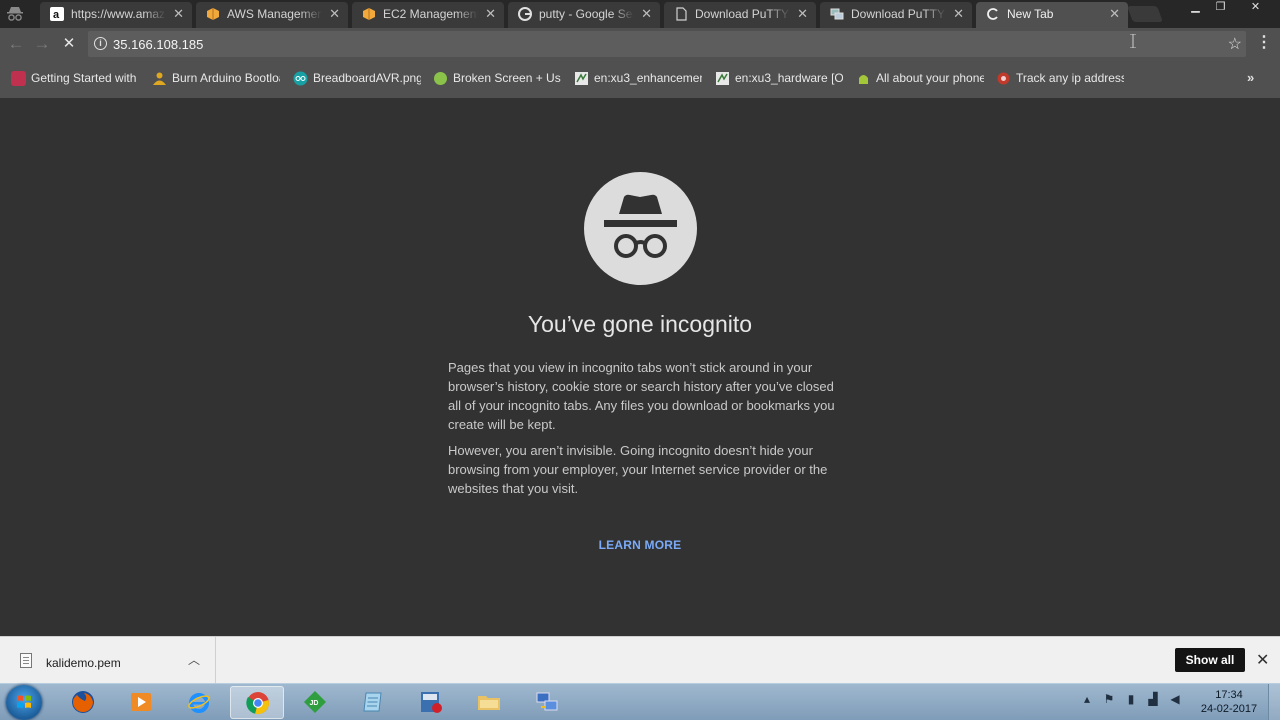 Image resolution: width=1280 pixels, height=720 pixels. I want to click on network-signal-icon: ▟, so click(1153, 700).